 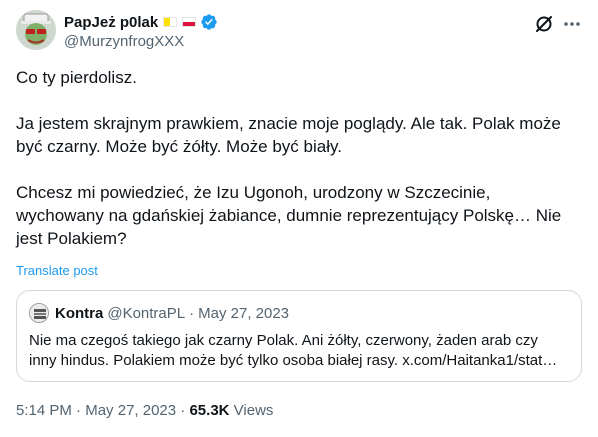 I want to click on tweet-time: 5:14 PM, so click(x=44, y=410).